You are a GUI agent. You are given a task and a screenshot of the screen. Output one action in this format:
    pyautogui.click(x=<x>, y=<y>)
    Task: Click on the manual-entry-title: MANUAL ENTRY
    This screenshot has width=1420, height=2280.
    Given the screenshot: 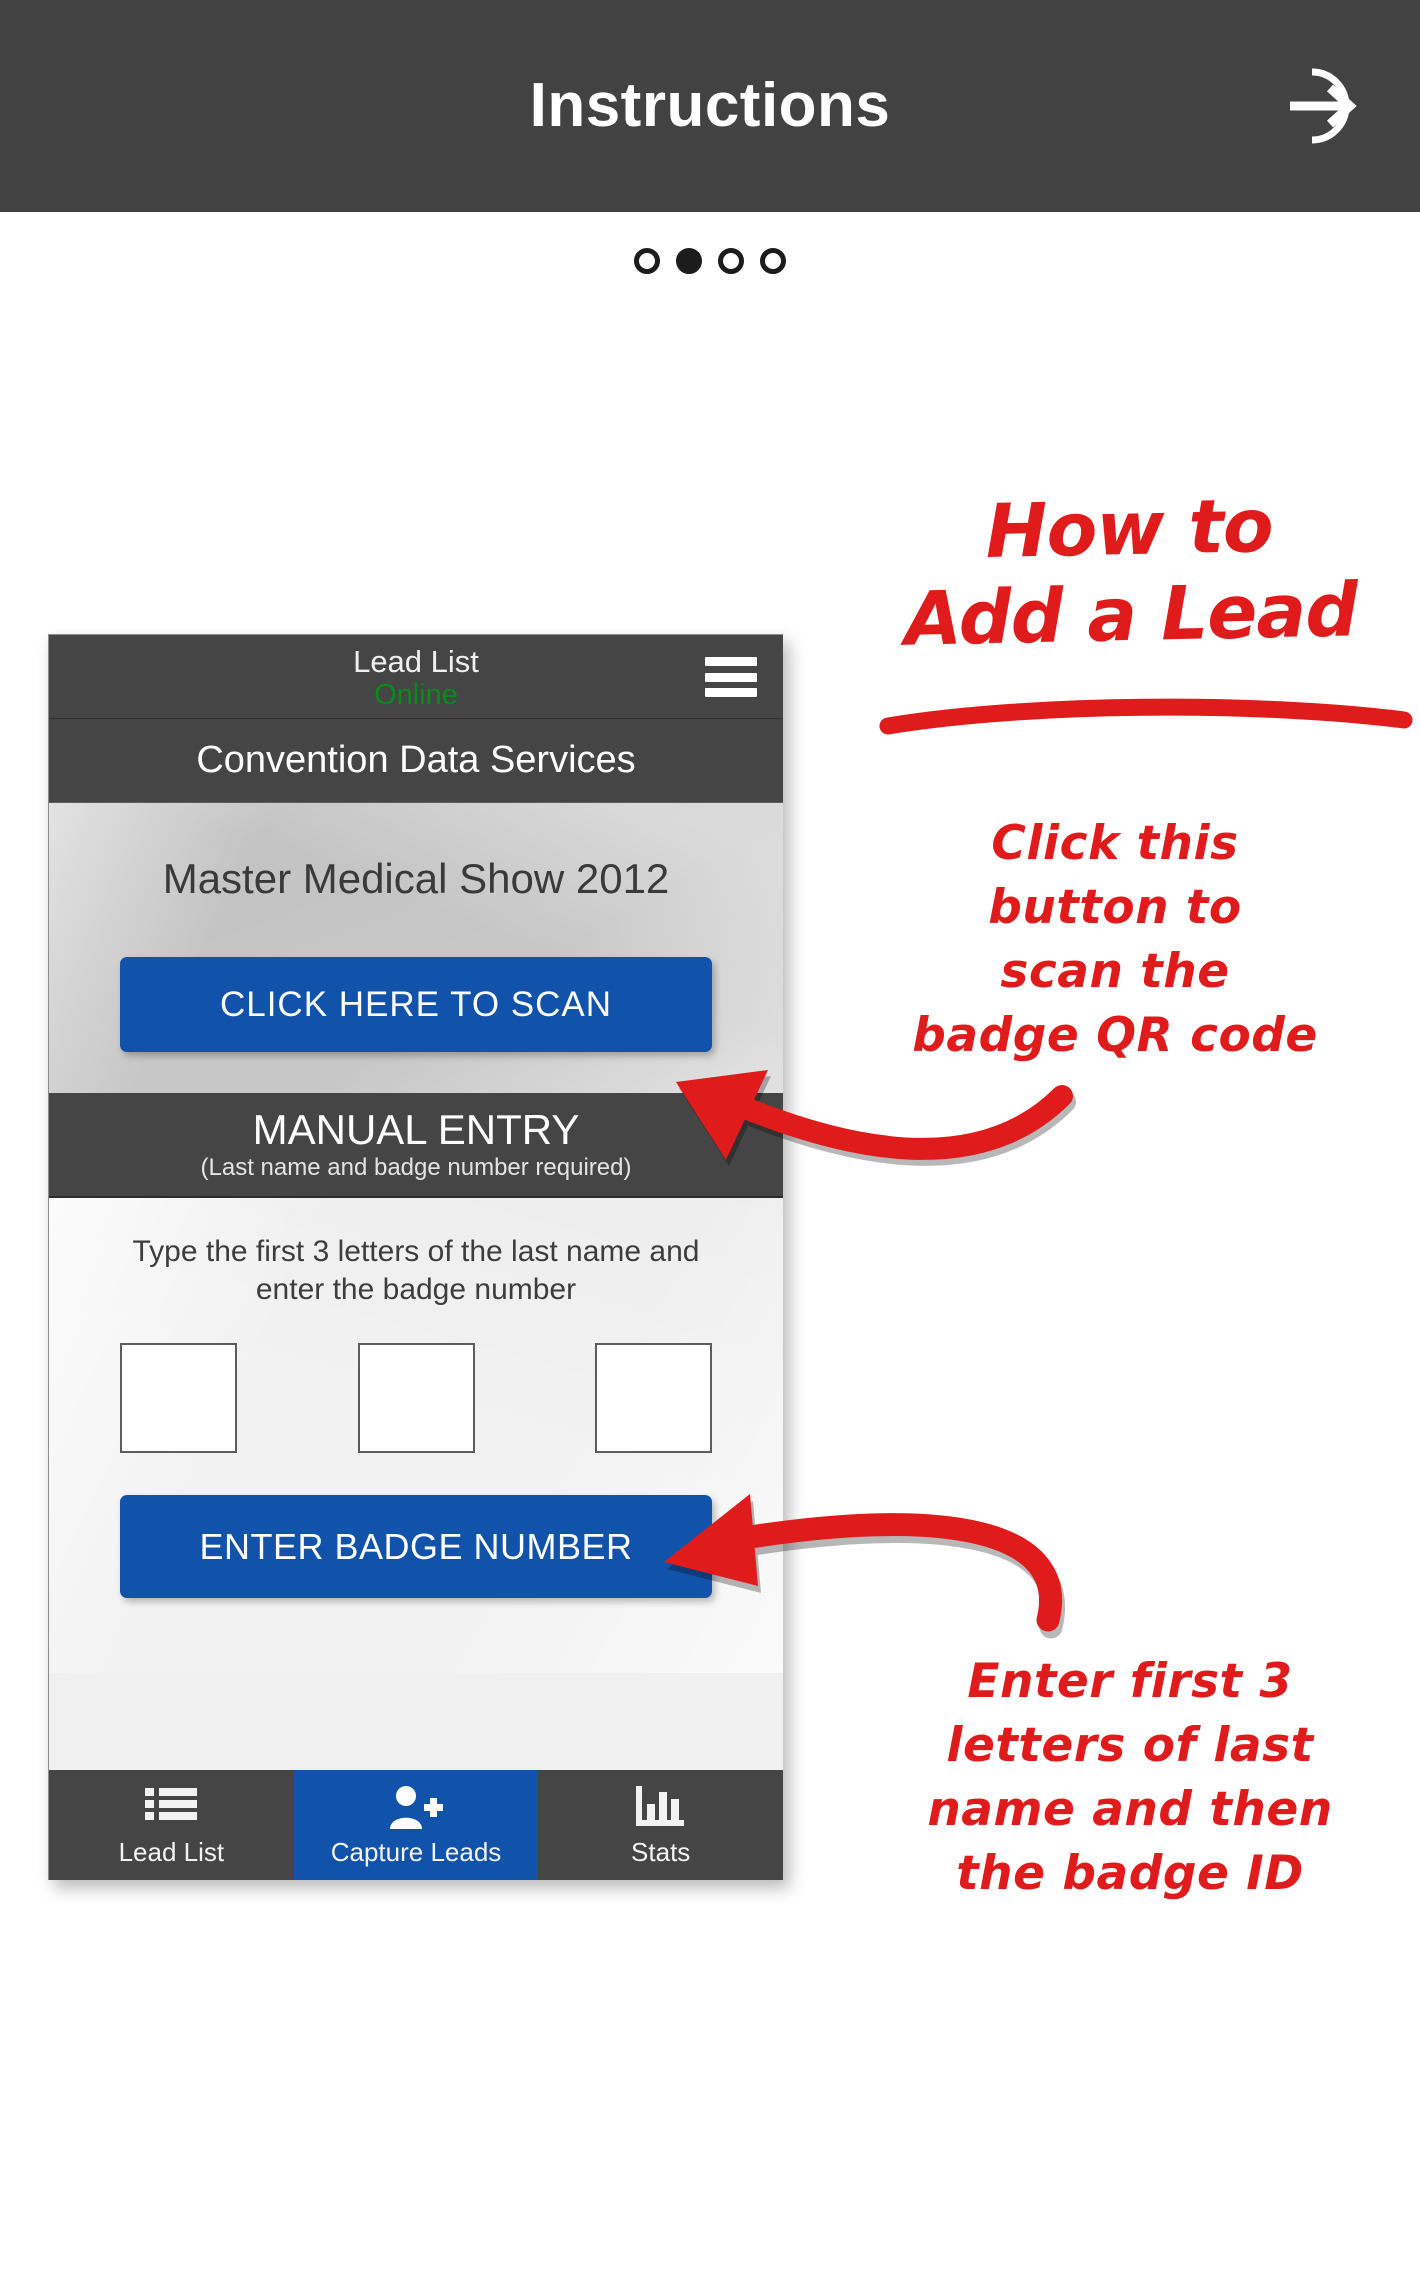 What is the action you would take?
    pyautogui.click(x=416, y=1129)
    